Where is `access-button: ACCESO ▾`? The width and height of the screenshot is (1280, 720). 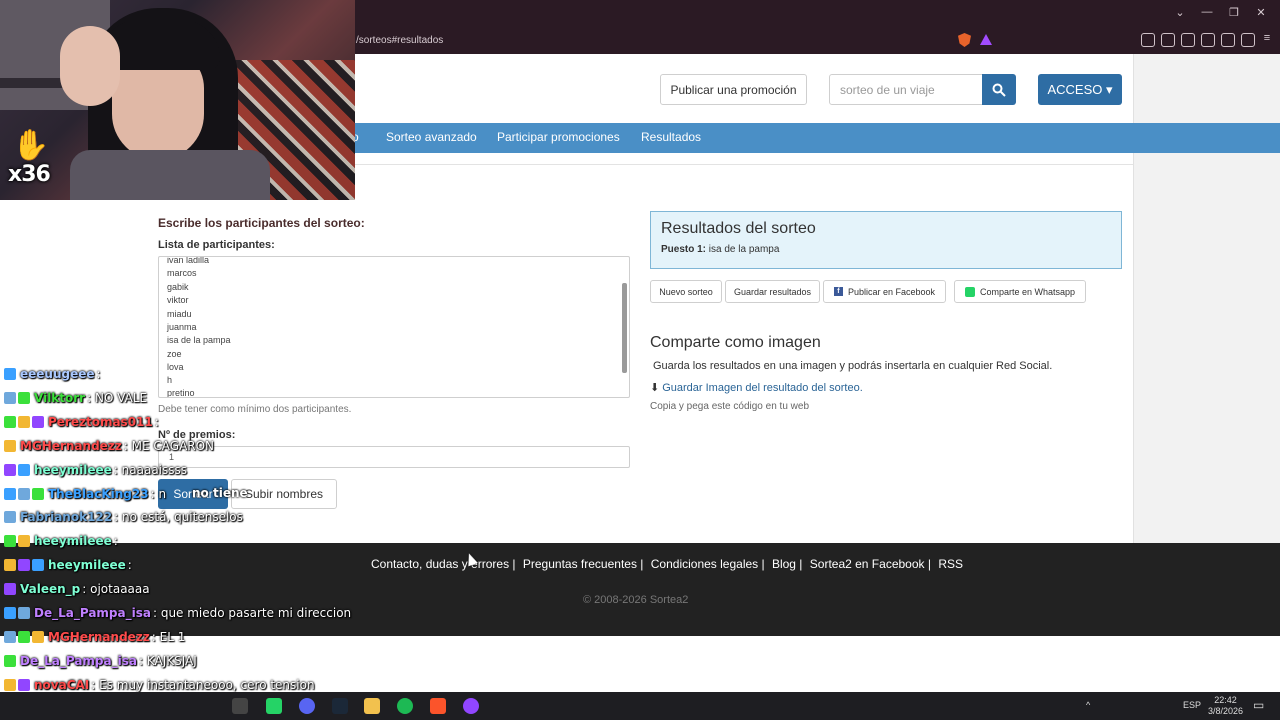
access-button: ACCESO ▾ is located at coordinates (1080, 89).